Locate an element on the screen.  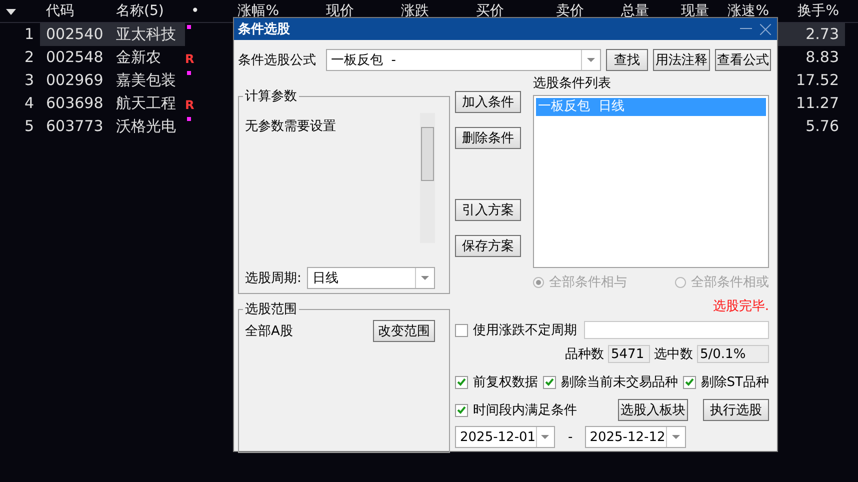
params-message: 无参数需要设置 is located at coordinates (291, 126).